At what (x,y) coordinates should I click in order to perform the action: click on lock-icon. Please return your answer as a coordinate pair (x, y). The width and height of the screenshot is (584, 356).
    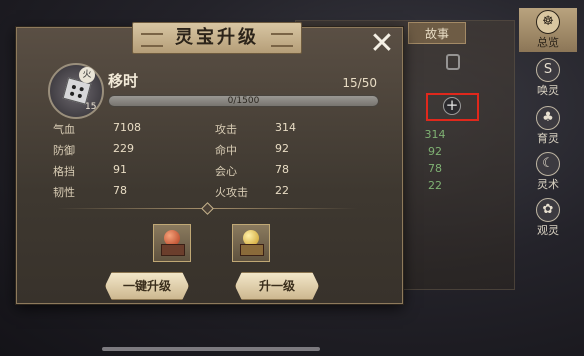
    Looking at the image, I should click on (453, 62).